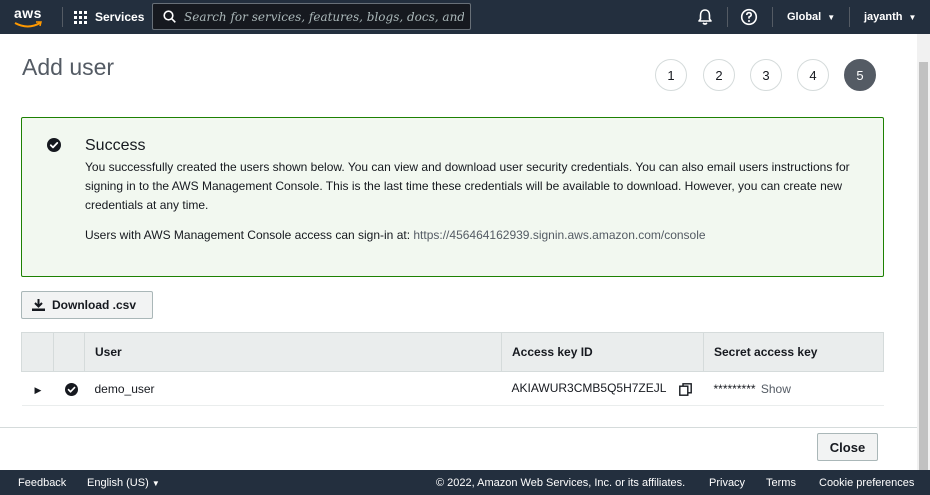 Image resolution: width=930 pixels, height=495 pixels. Describe the element at coordinates (37, 352) in the screenshot. I see `expand-column-header` at that location.